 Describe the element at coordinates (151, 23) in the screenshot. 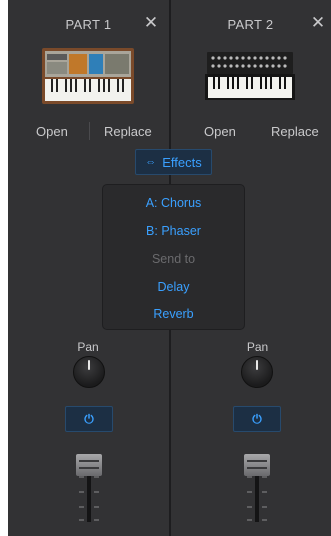

I see `part-1-close-button: ✕` at that location.